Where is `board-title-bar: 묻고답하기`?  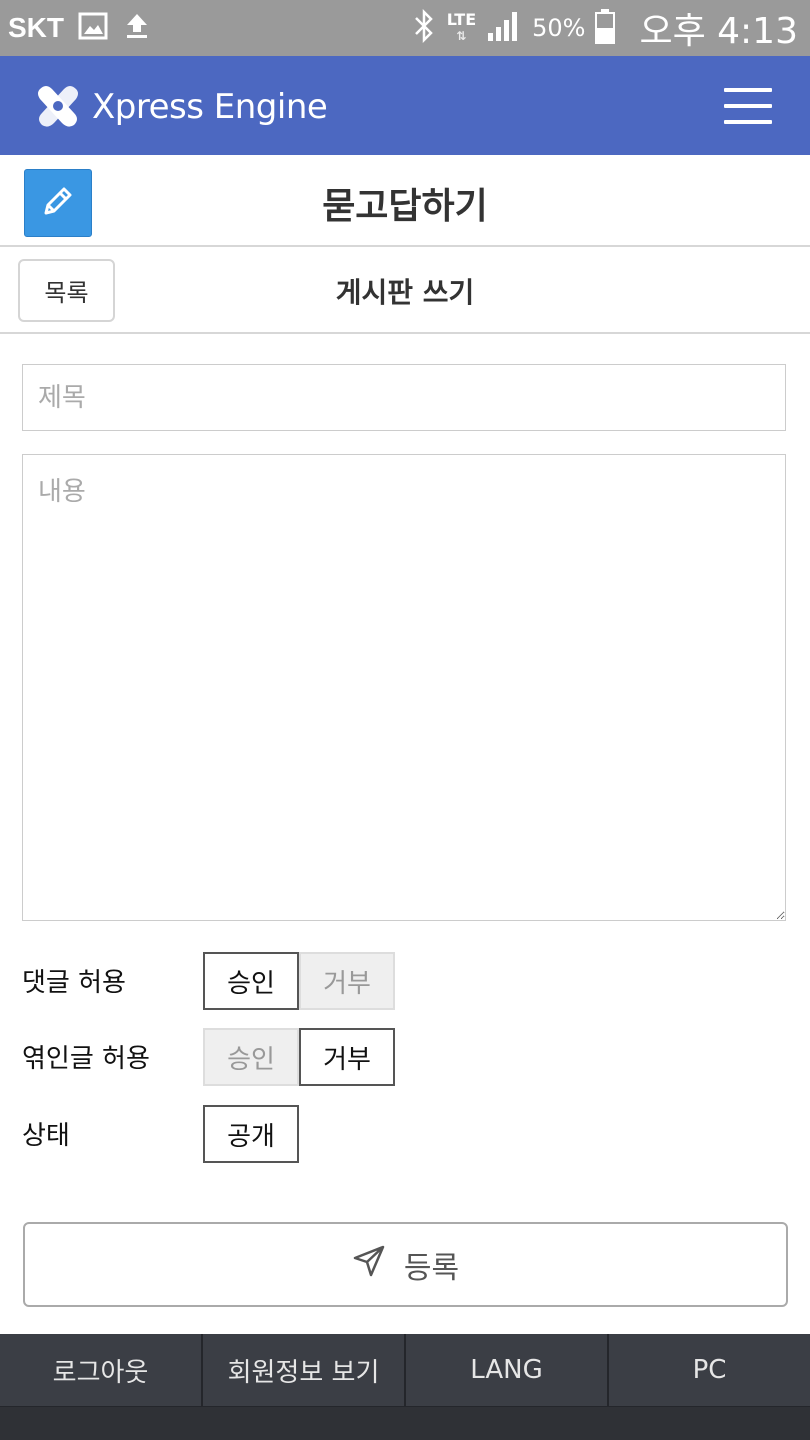
board-title-bar: 묻고답하기 is located at coordinates (405, 201).